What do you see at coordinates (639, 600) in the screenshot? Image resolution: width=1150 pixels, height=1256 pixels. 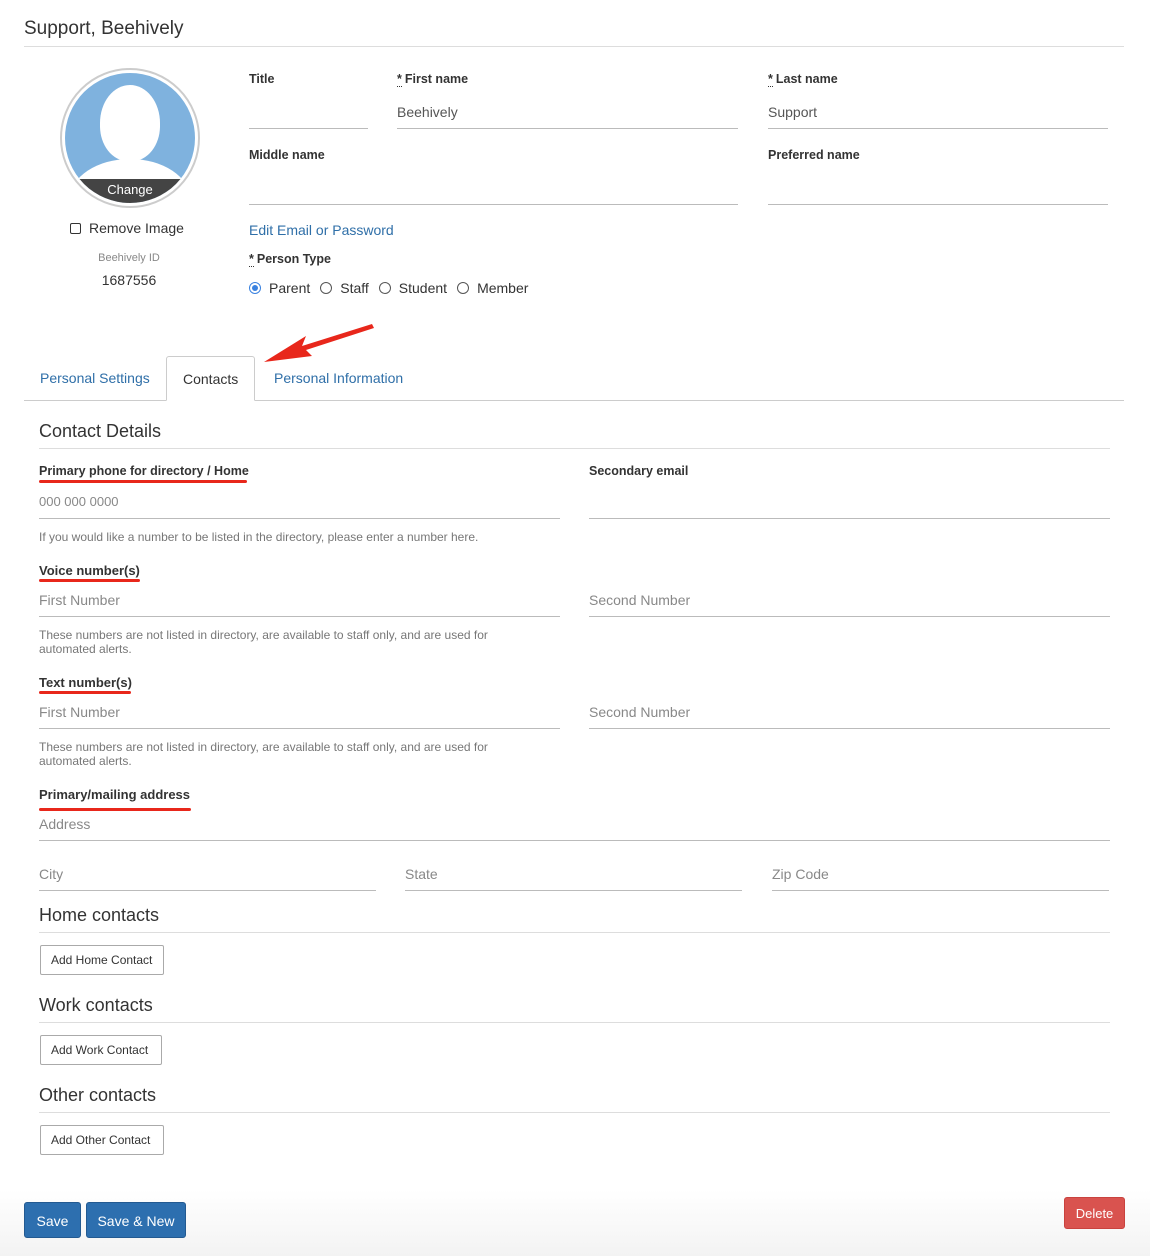 I see `voice-second-number-input: Second Number` at bounding box center [639, 600].